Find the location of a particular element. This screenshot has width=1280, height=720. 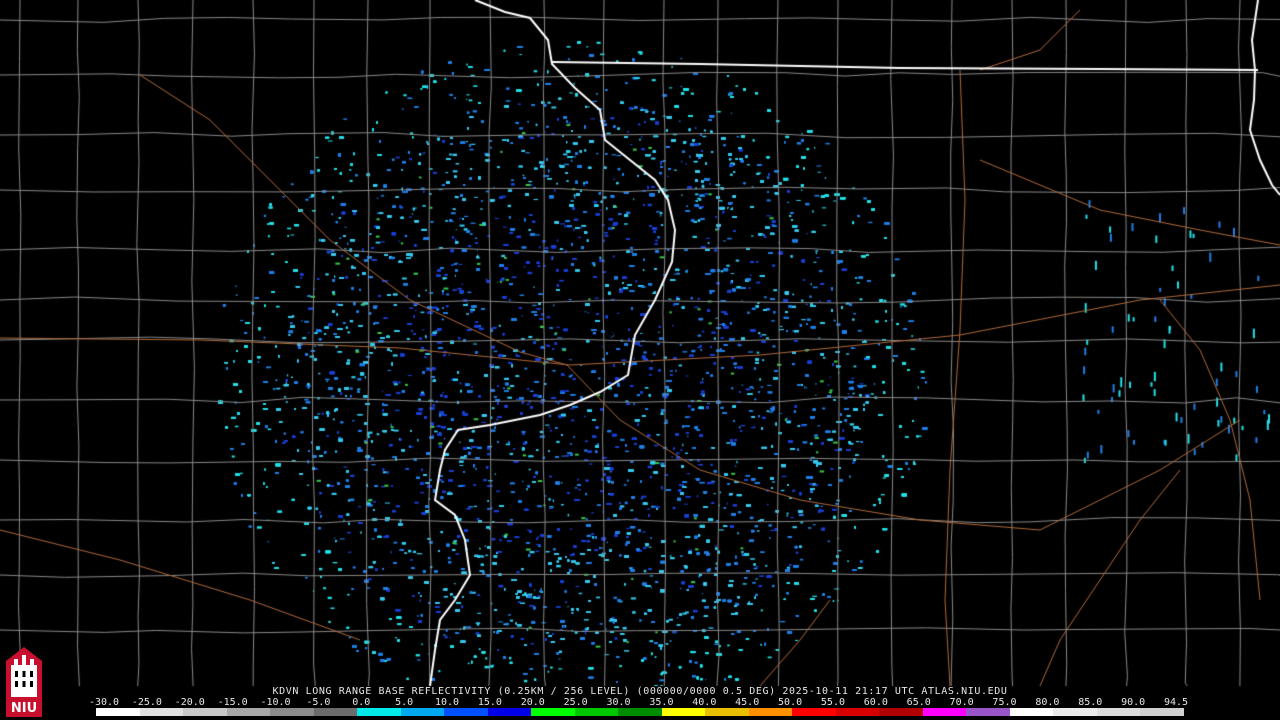

colorbar-tick-label: -25.0 is located at coordinates (146, 702).